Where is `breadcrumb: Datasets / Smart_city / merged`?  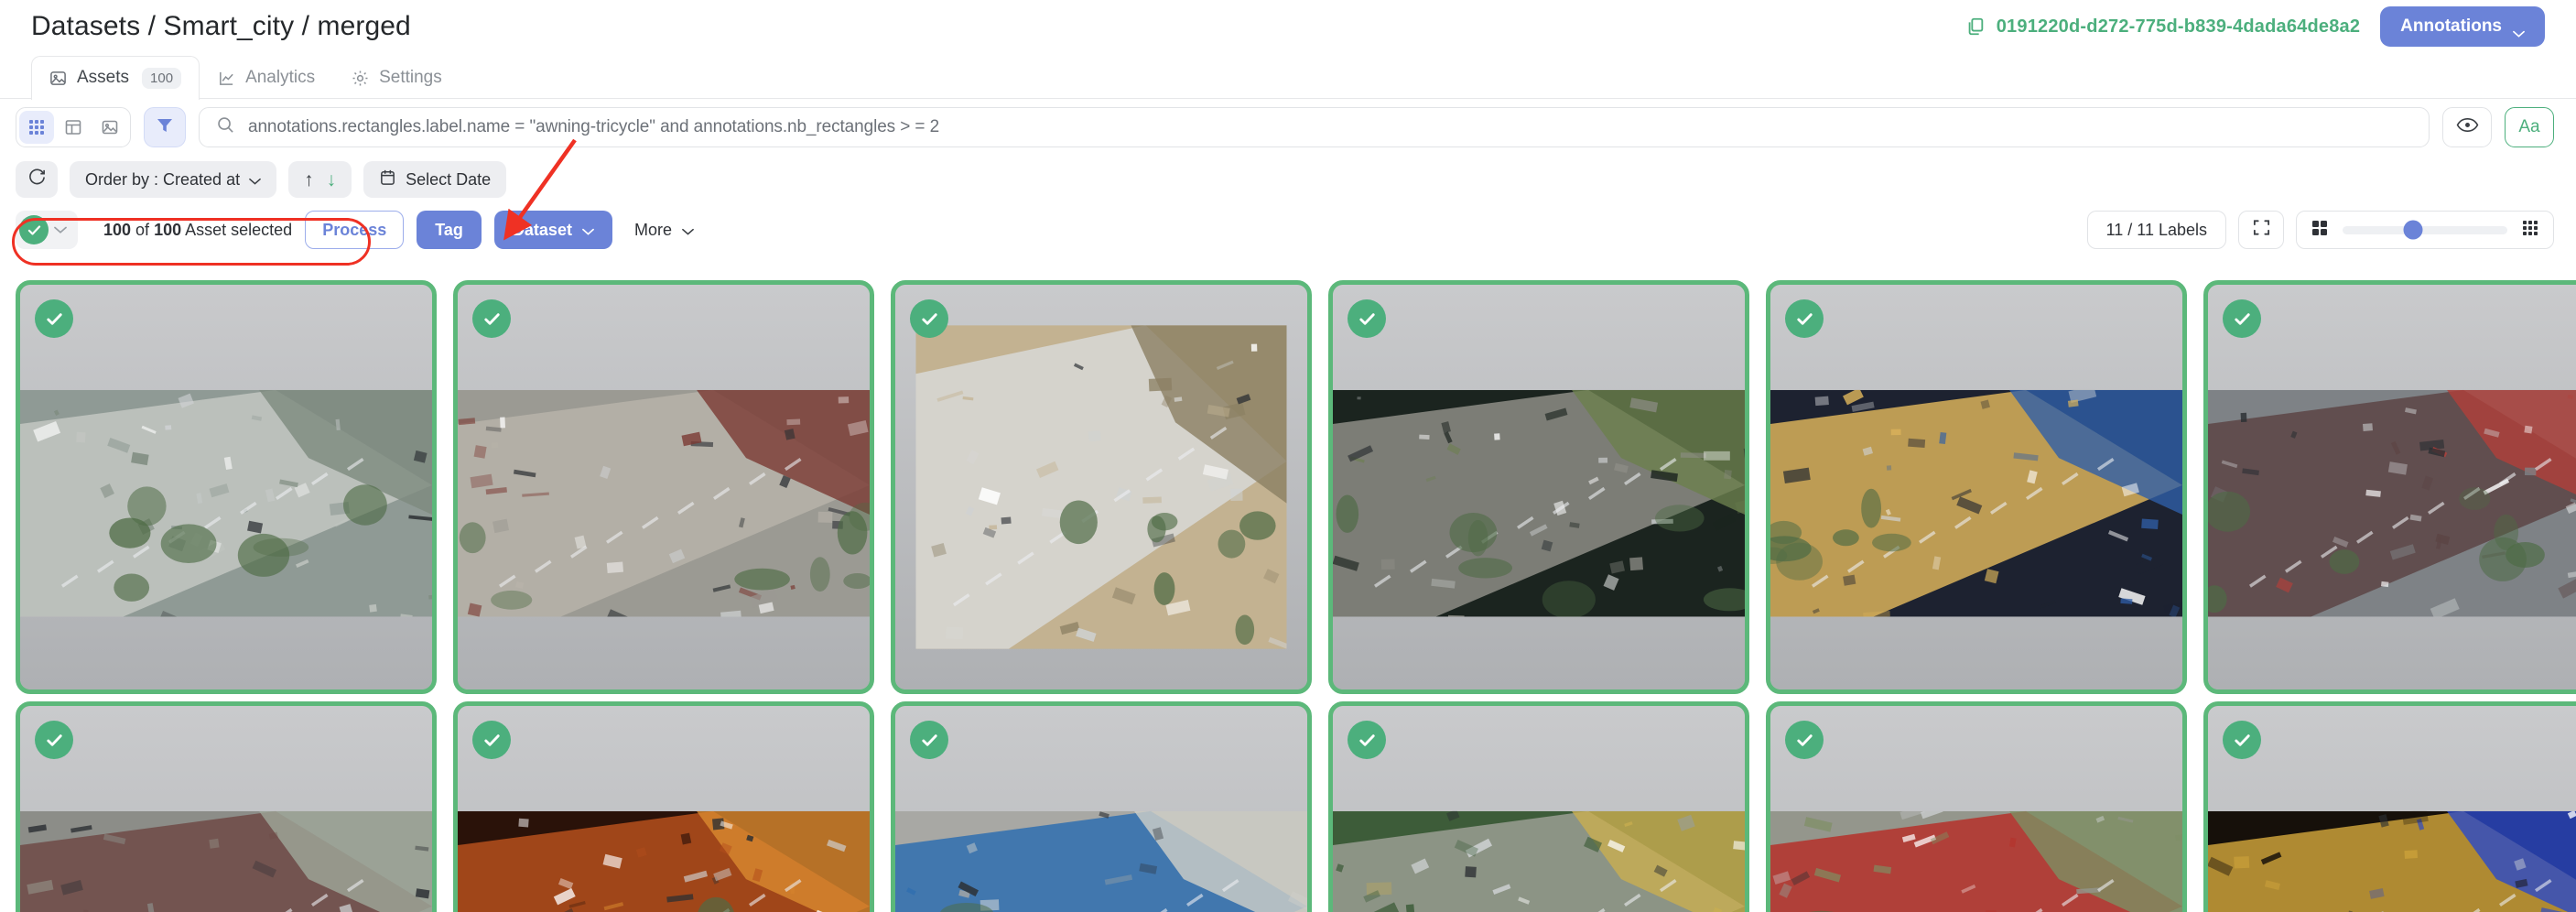
breadcrumb: Datasets / Smart_city / merged is located at coordinates (221, 26).